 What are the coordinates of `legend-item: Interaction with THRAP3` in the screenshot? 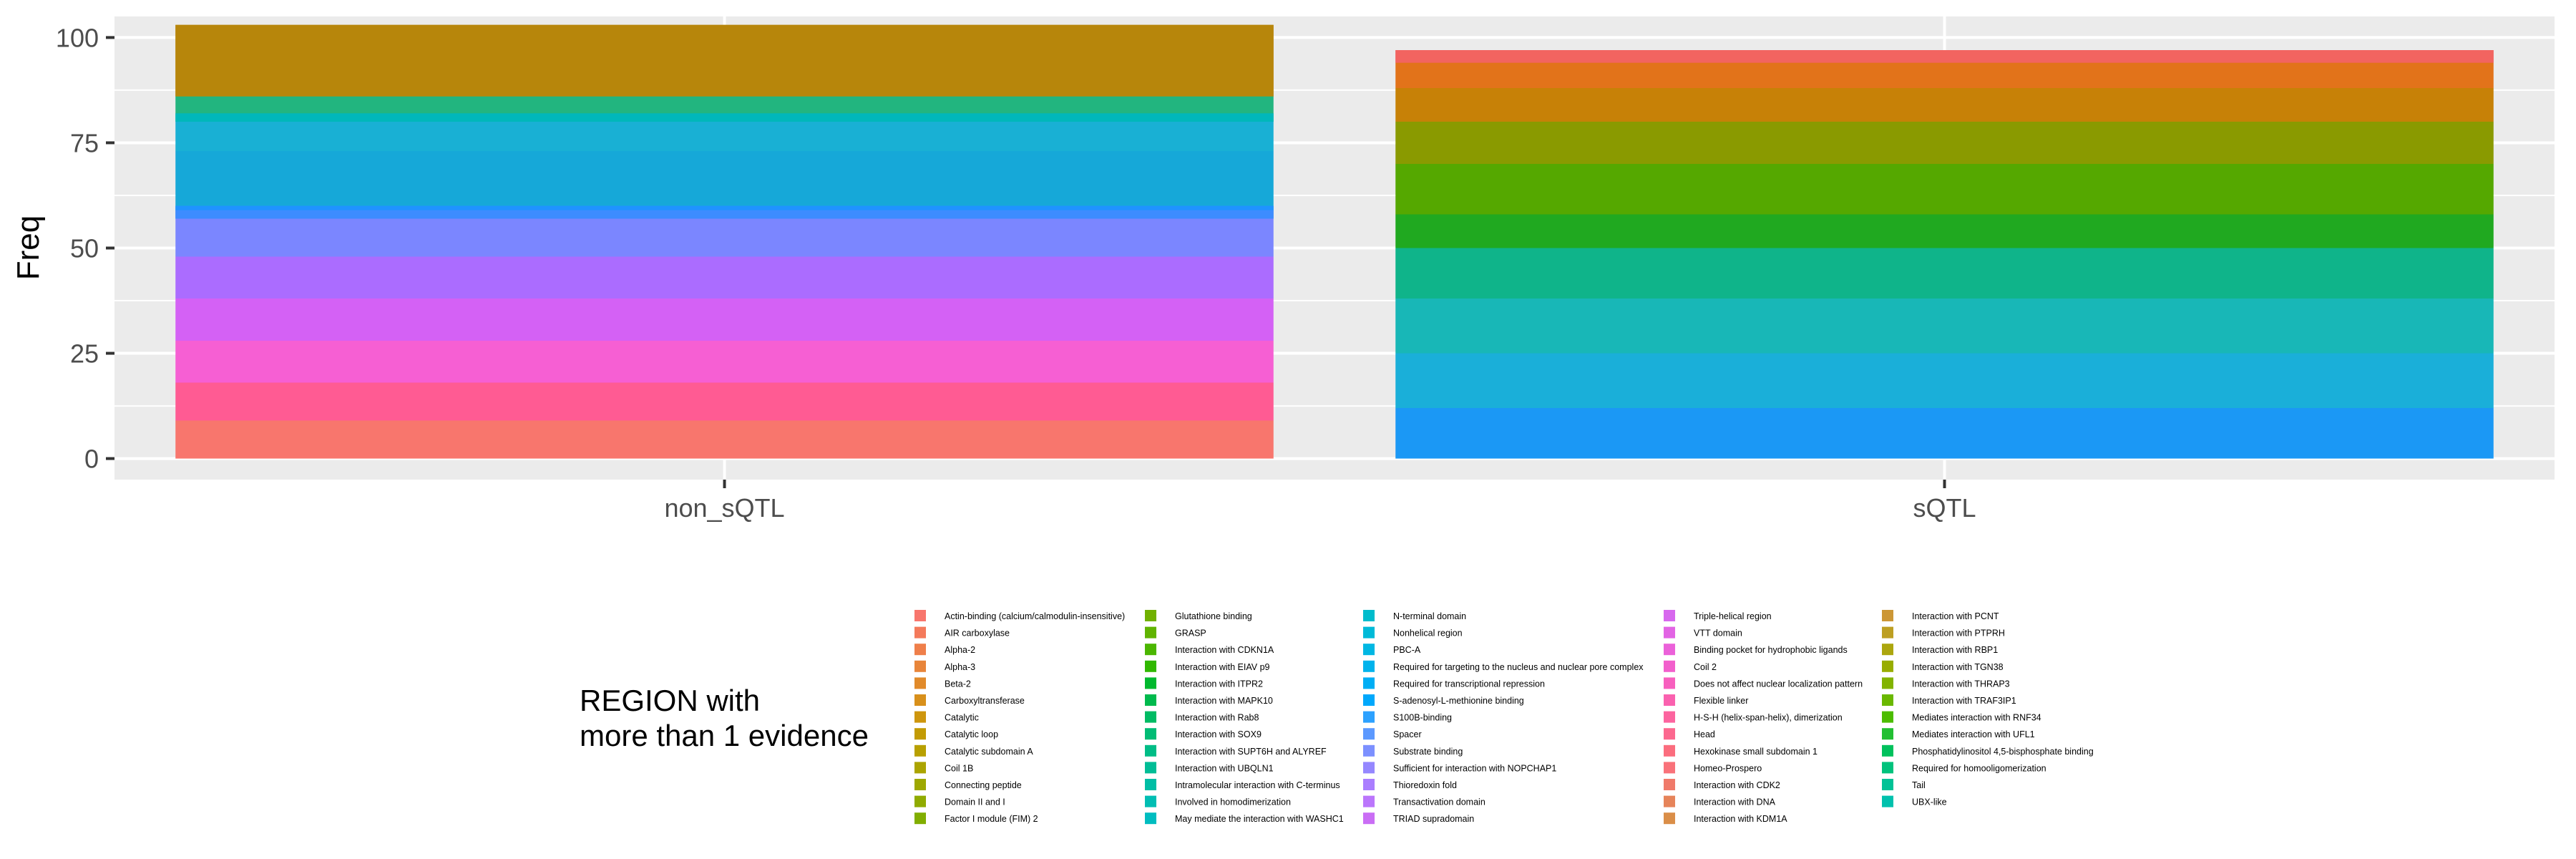 It's located at (1946, 683).